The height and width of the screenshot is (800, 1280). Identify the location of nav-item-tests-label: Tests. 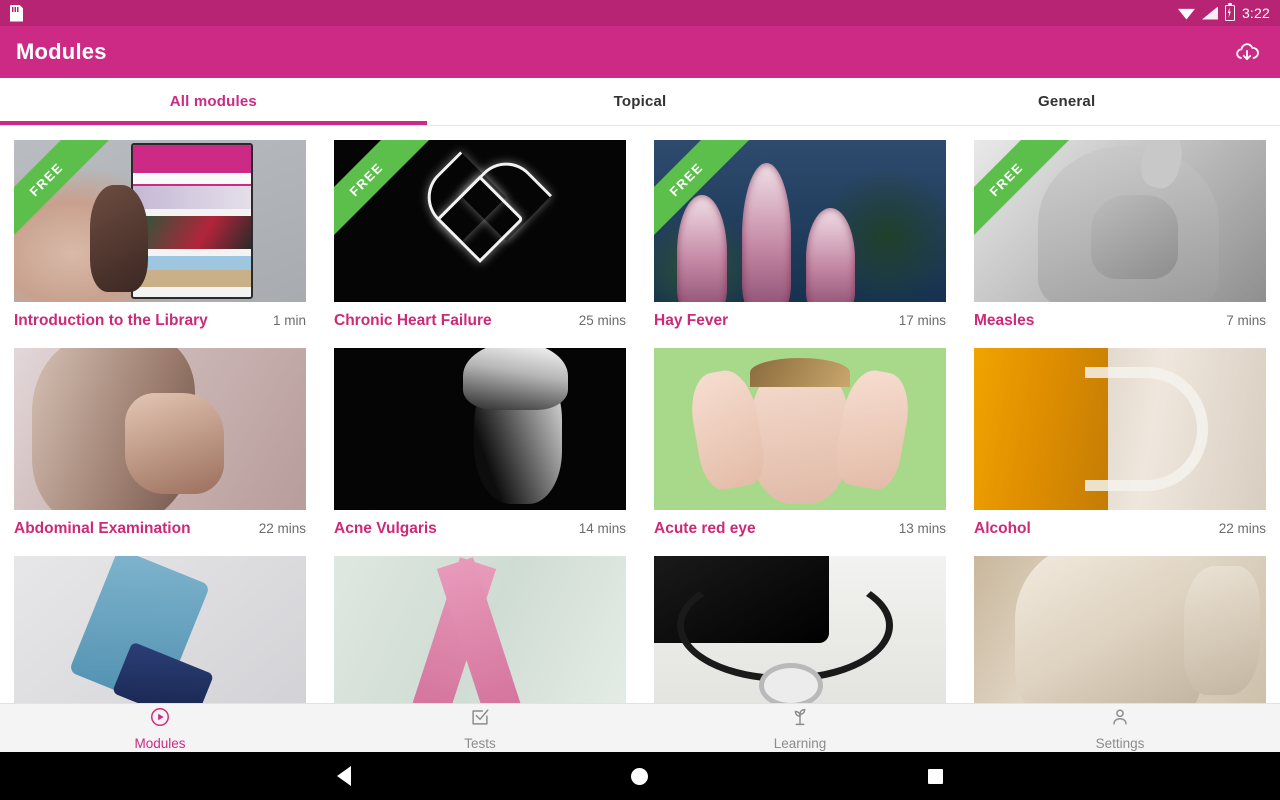
(480, 743).